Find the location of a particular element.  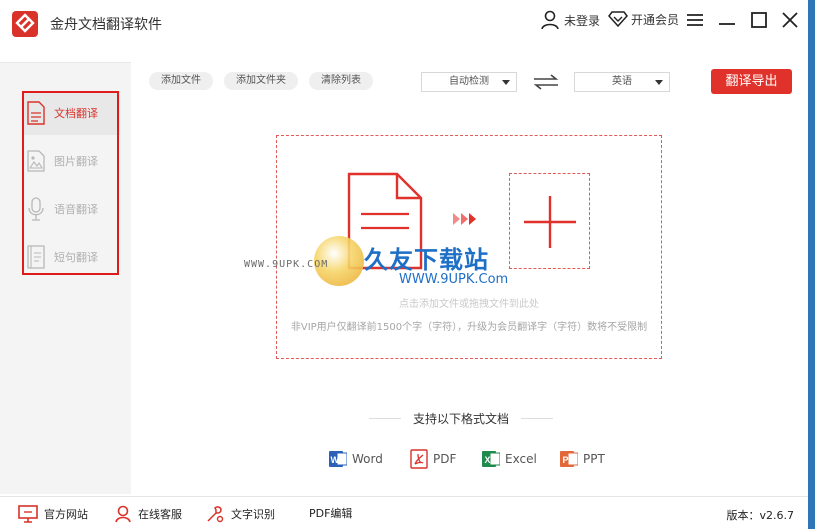

footer-label: 文字识别 is located at coordinates (253, 514).